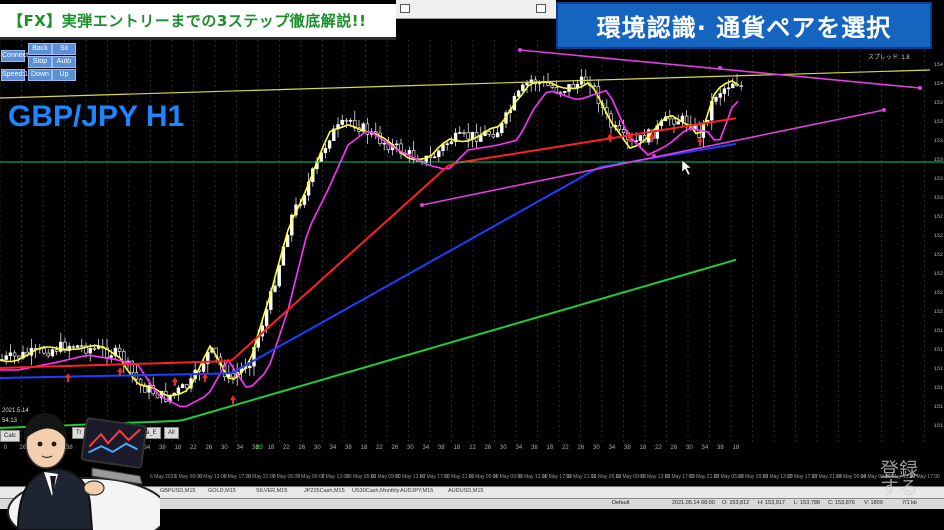 Image resolution: width=944 pixels, height=530 pixels. Describe the element at coordinates (621, 503) in the screenshot. I see `status-profile: Default` at that location.